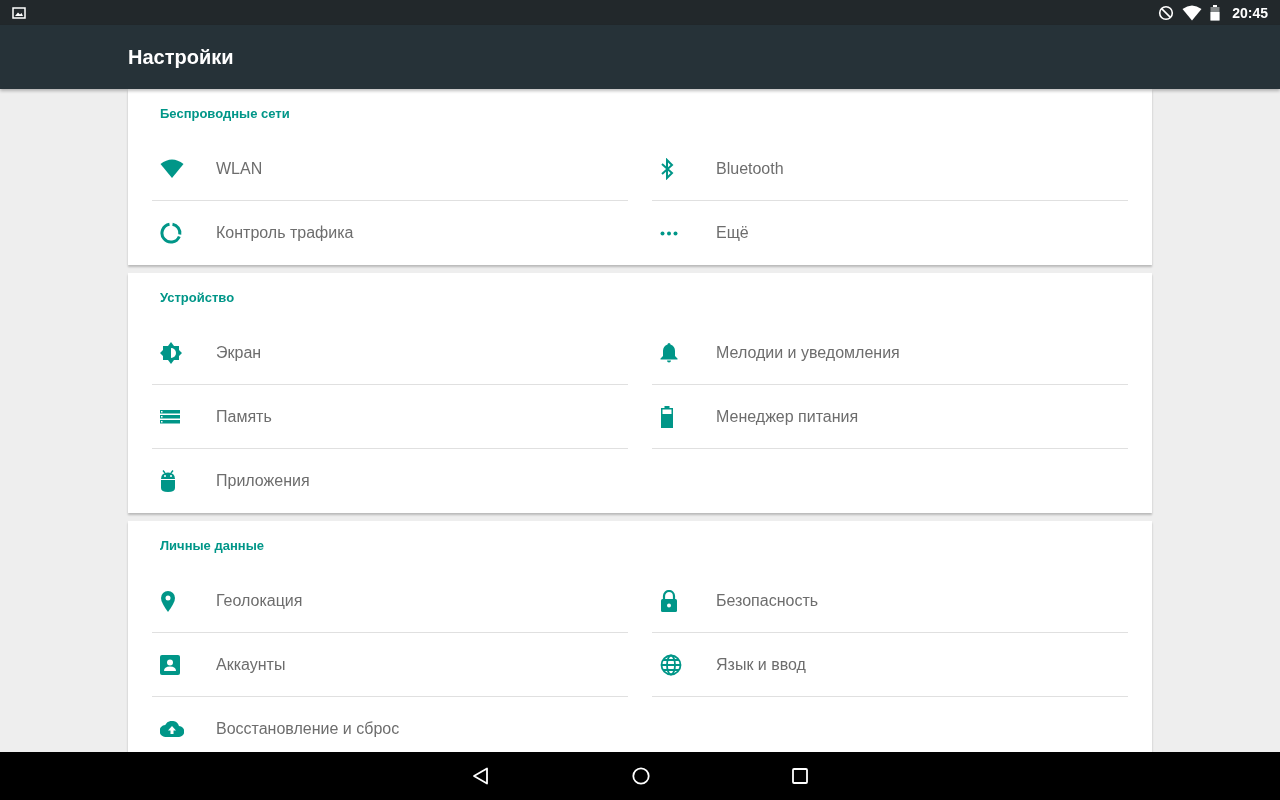 This screenshot has height=800, width=1280. I want to click on bell-icon, so click(669, 352).